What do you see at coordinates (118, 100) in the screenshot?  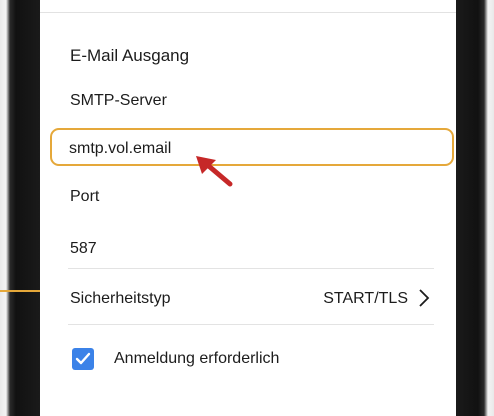 I see `smtp-server-label: SMTP-Server` at bounding box center [118, 100].